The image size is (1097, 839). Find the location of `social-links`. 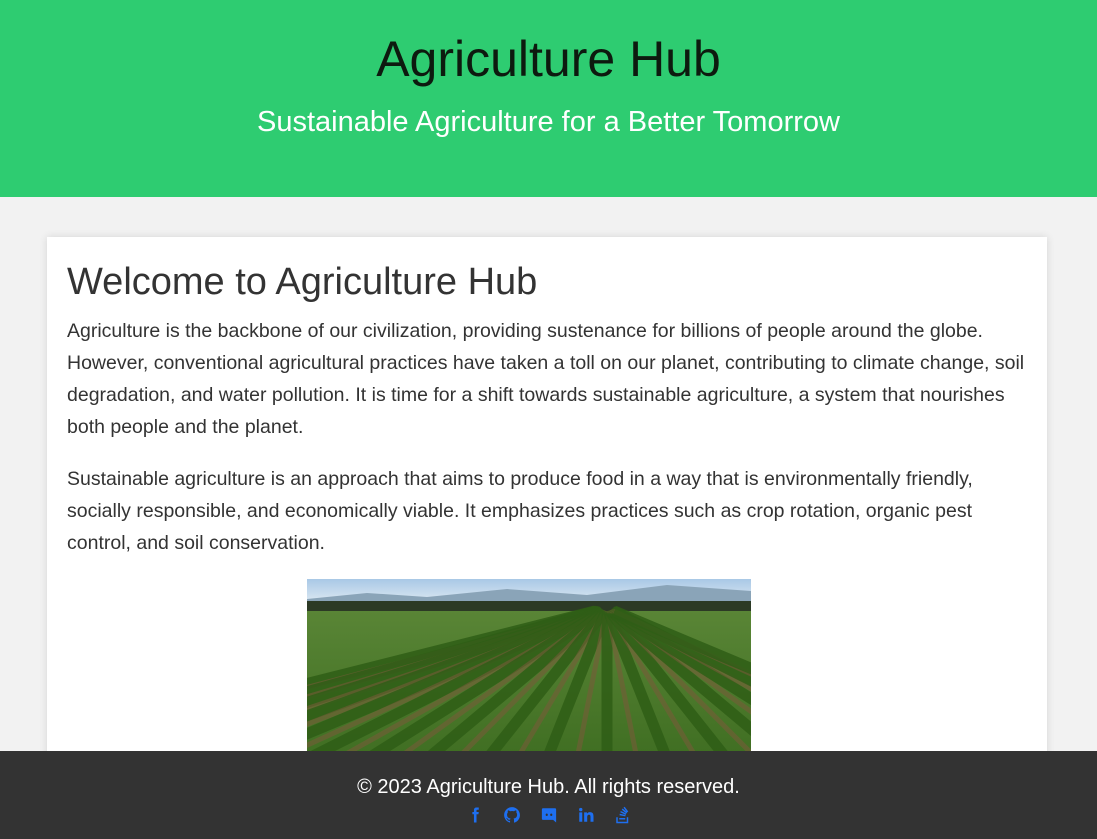

social-links is located at coordinates (548, 815).